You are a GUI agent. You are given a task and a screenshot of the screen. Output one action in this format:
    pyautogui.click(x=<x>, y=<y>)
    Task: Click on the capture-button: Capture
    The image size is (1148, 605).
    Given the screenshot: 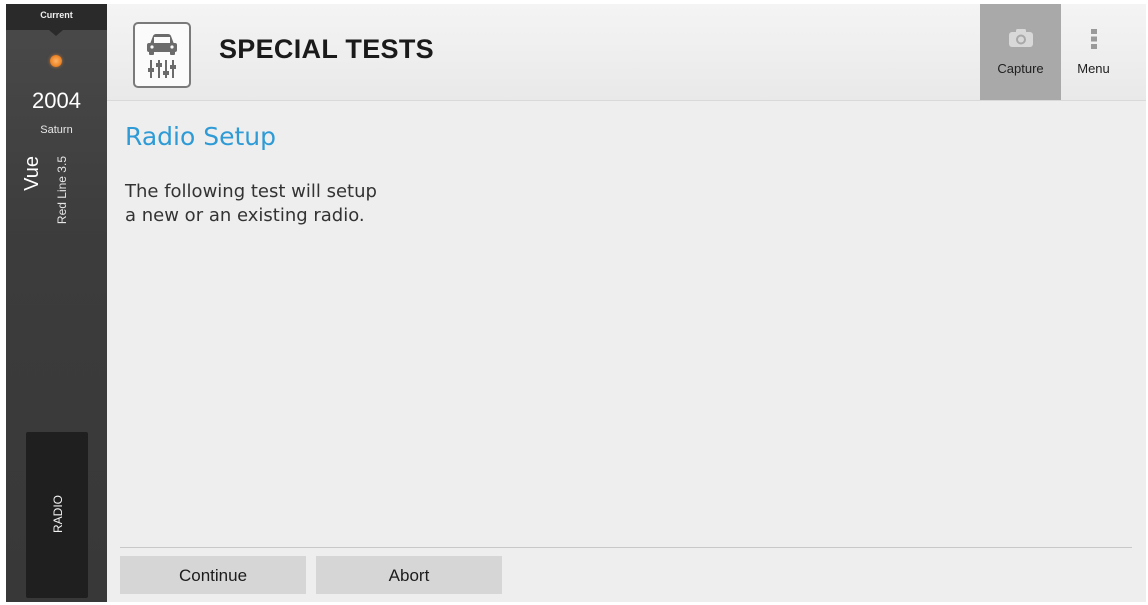 What is the action you would take?
    pyautogui.click(x=1020, y=52)
    